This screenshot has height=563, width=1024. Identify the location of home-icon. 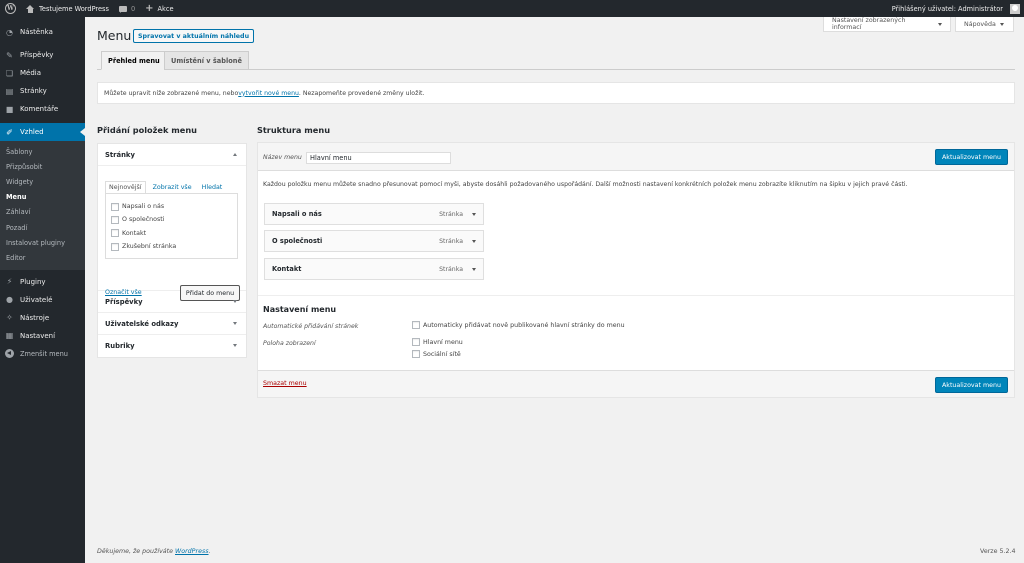
(30, 8).